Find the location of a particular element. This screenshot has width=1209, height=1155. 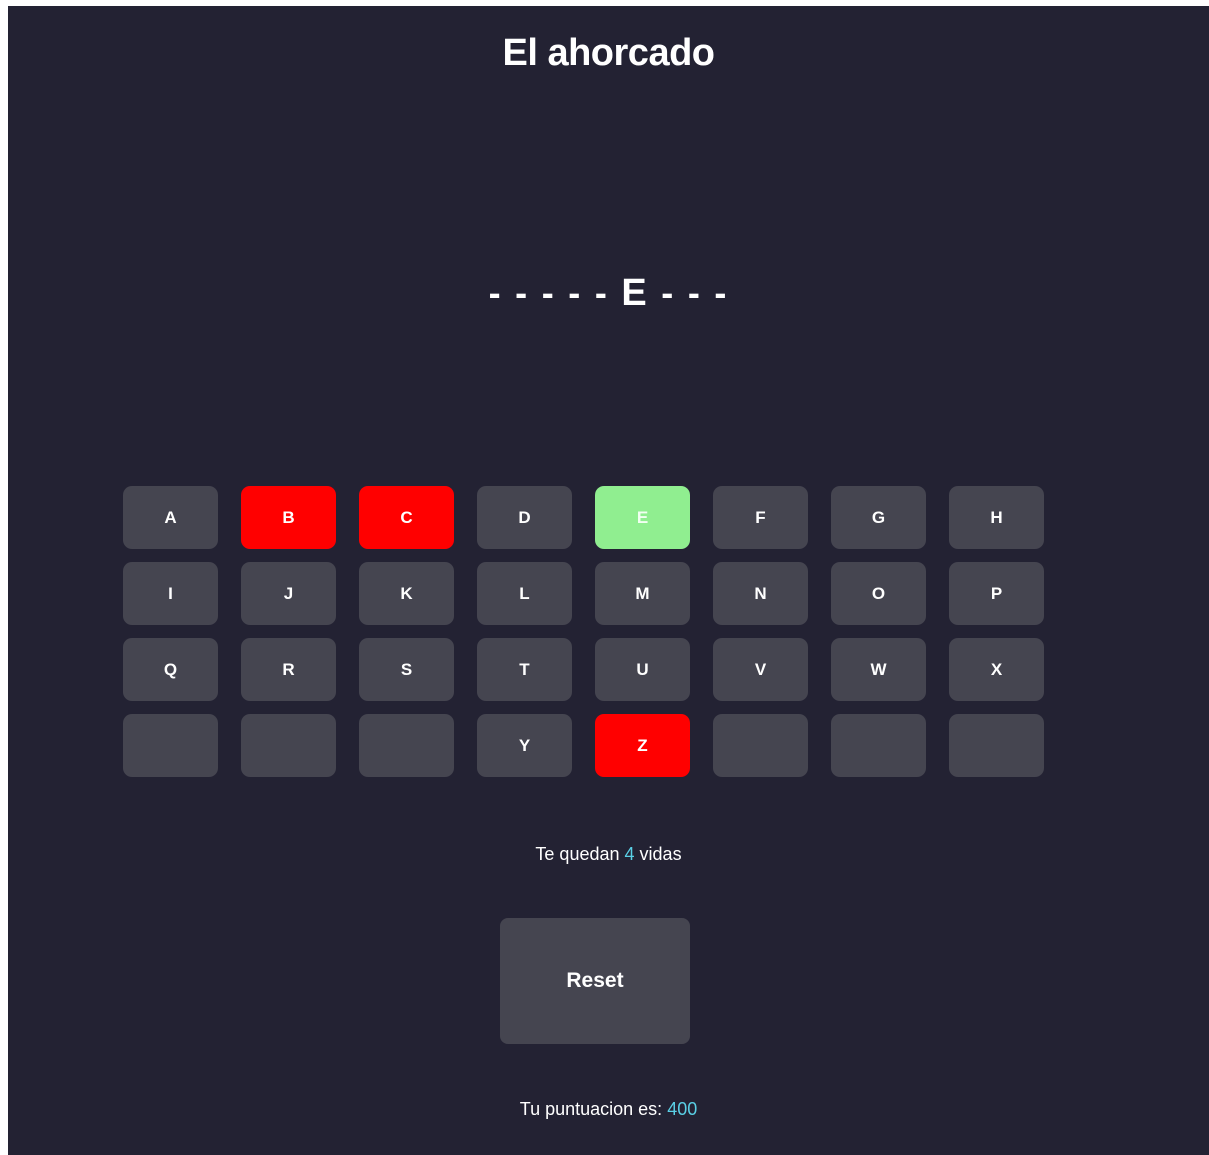

letter-key-q: Q is located at coordinates (170, 669).